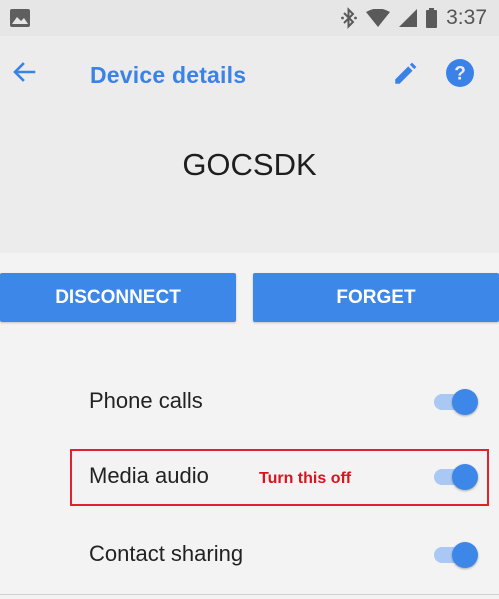 The image size is (499, 599). I want to click on contact-sharing-row: Contact sharing, so click(249, 555).